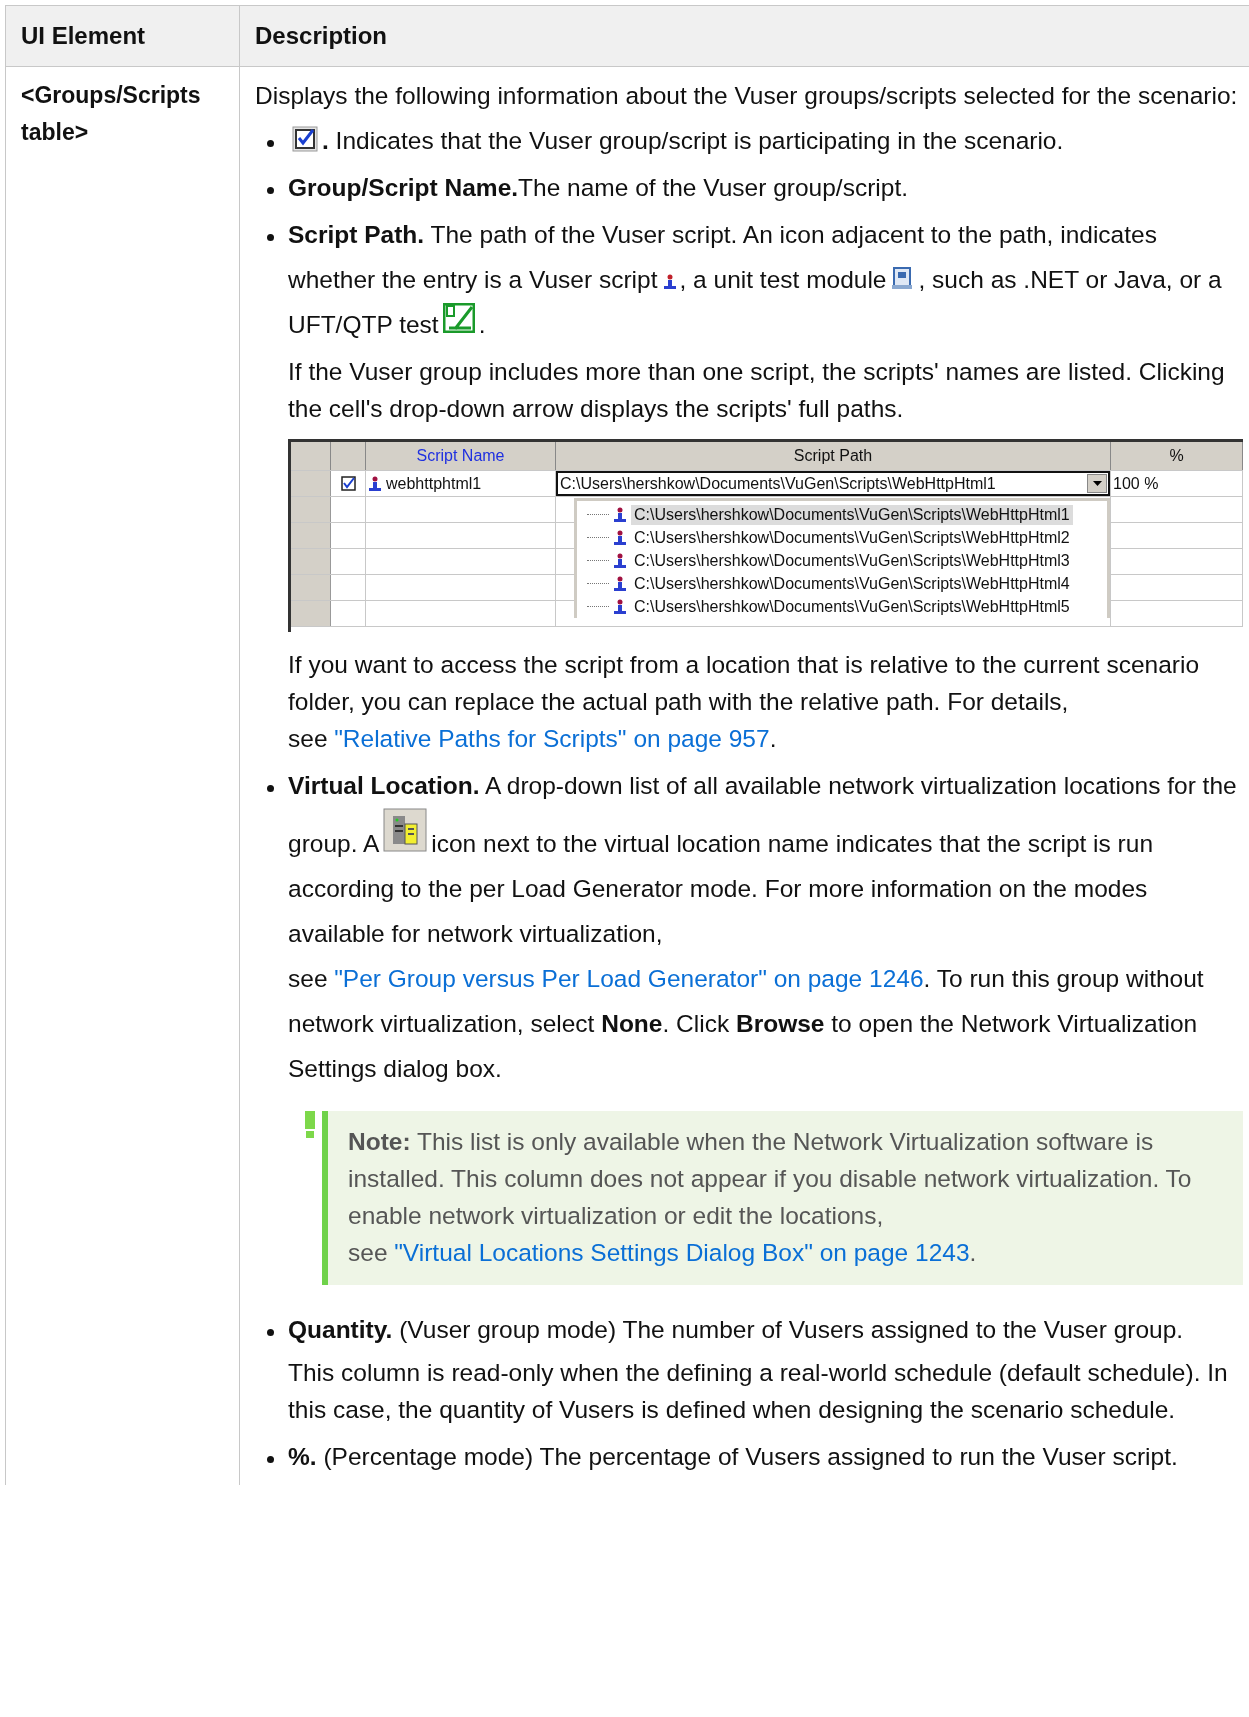 The height and width of the screenshot is (1717, 1249). I want to click on column-header: Description, so click(321, 36).